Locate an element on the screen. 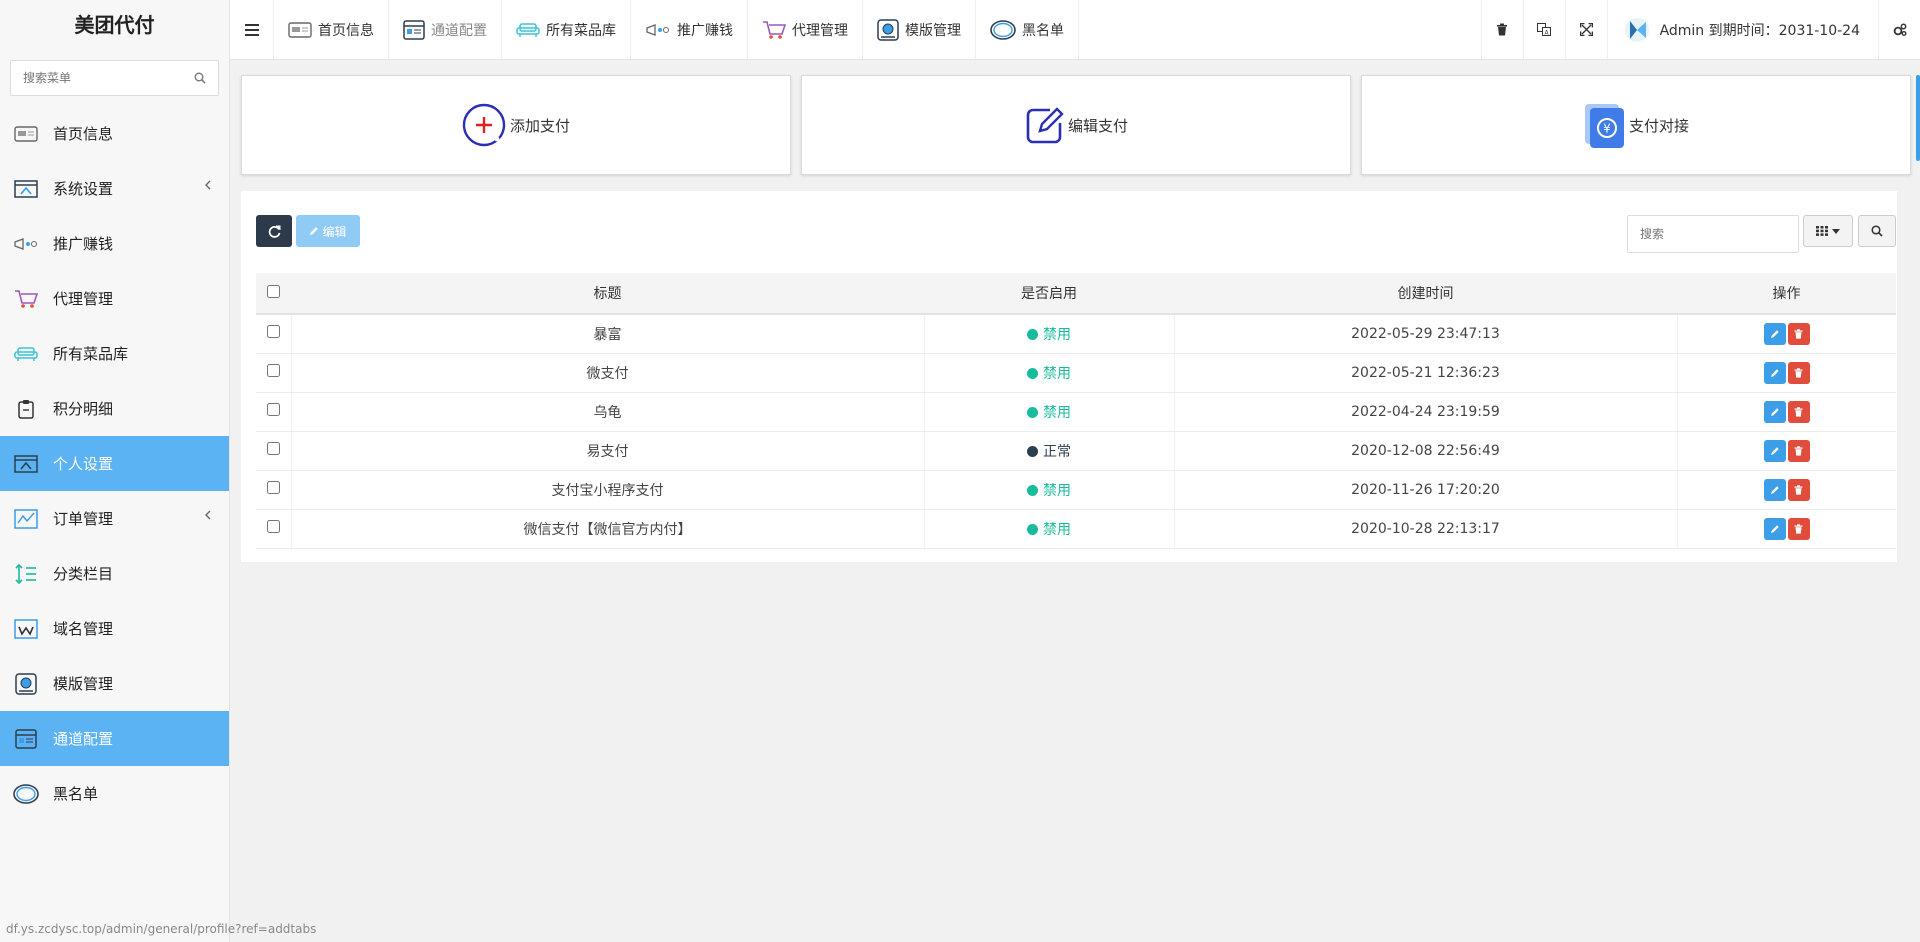 The image size is (1920, 942). top-tab-label: 首页信息 is located at coordinates (346, 30).